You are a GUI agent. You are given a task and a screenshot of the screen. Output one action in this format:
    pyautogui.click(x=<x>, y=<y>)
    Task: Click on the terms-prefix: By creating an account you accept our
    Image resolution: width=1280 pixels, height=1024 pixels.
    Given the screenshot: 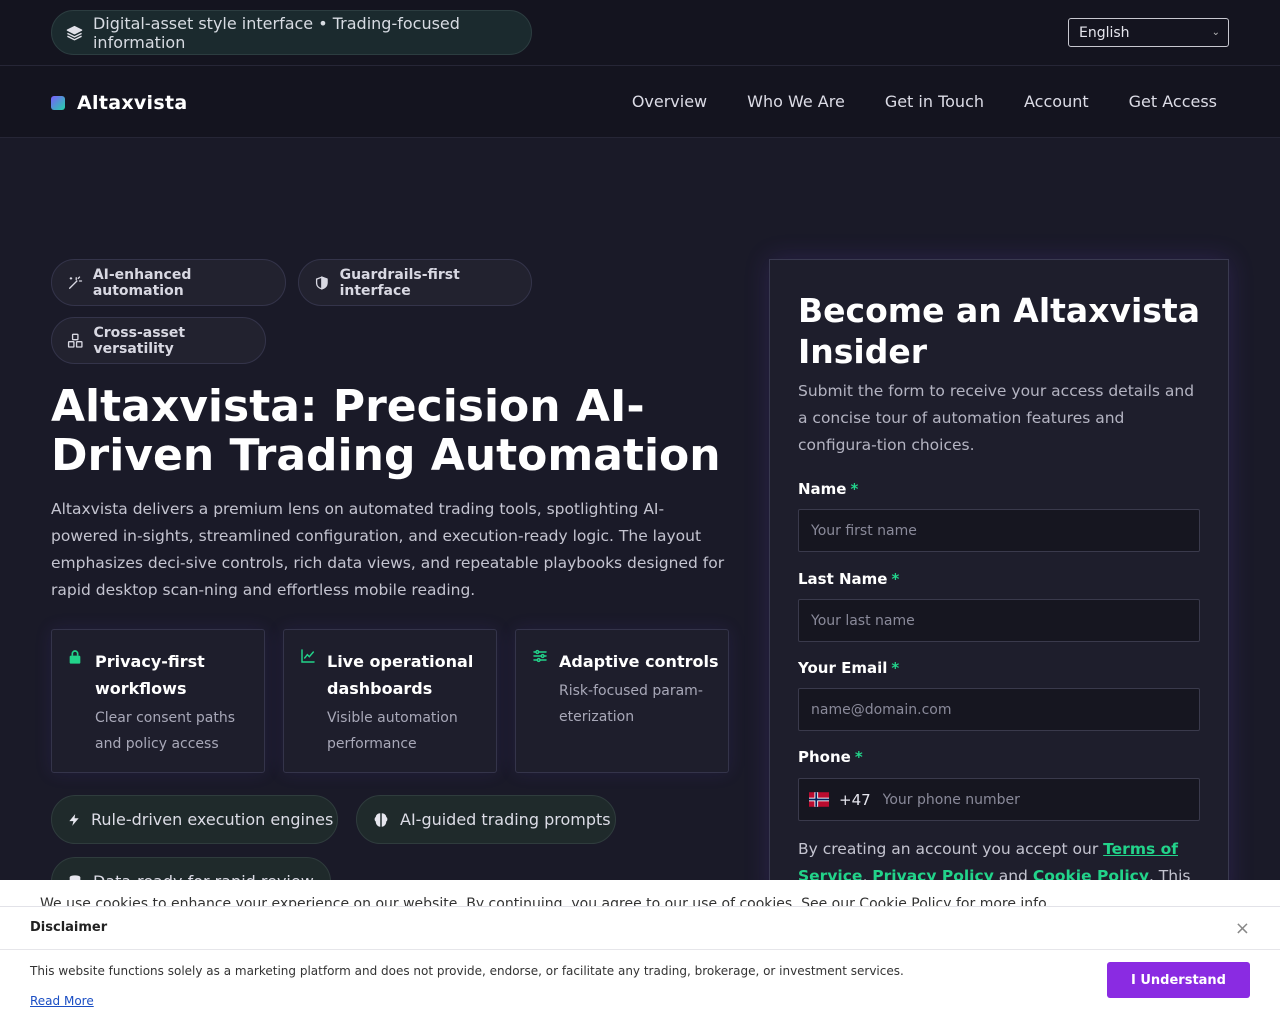 What is the action you would take?
    pyautogui.click(x=951, y=849)
    